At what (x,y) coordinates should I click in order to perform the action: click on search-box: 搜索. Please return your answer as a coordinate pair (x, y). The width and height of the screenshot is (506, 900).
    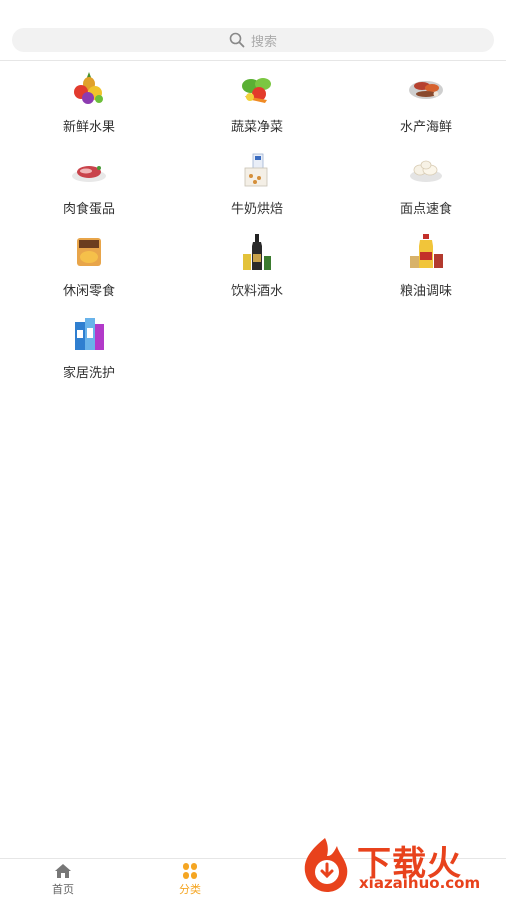
    Looking at the image, I should click on (253, 40).